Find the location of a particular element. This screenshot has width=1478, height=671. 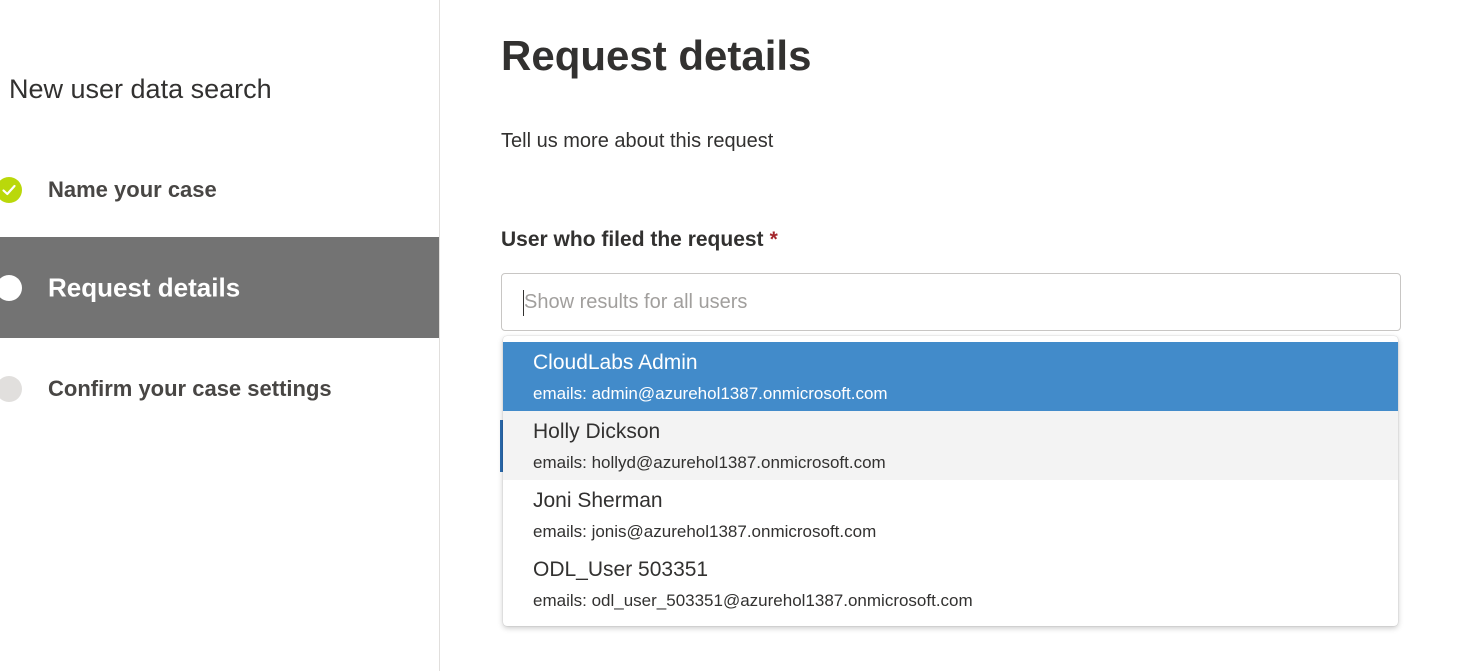

field-label: User who filed the request * is located at coordinates (639, 240).